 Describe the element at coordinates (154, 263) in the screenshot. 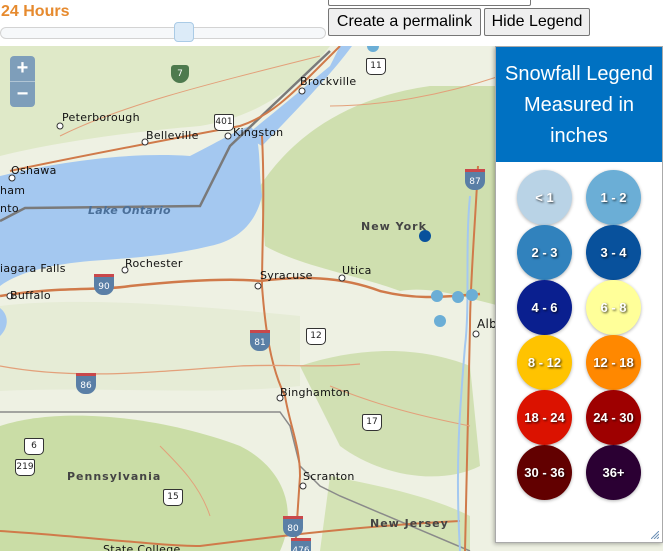

I see `label-rochester: Rochester` at that location.